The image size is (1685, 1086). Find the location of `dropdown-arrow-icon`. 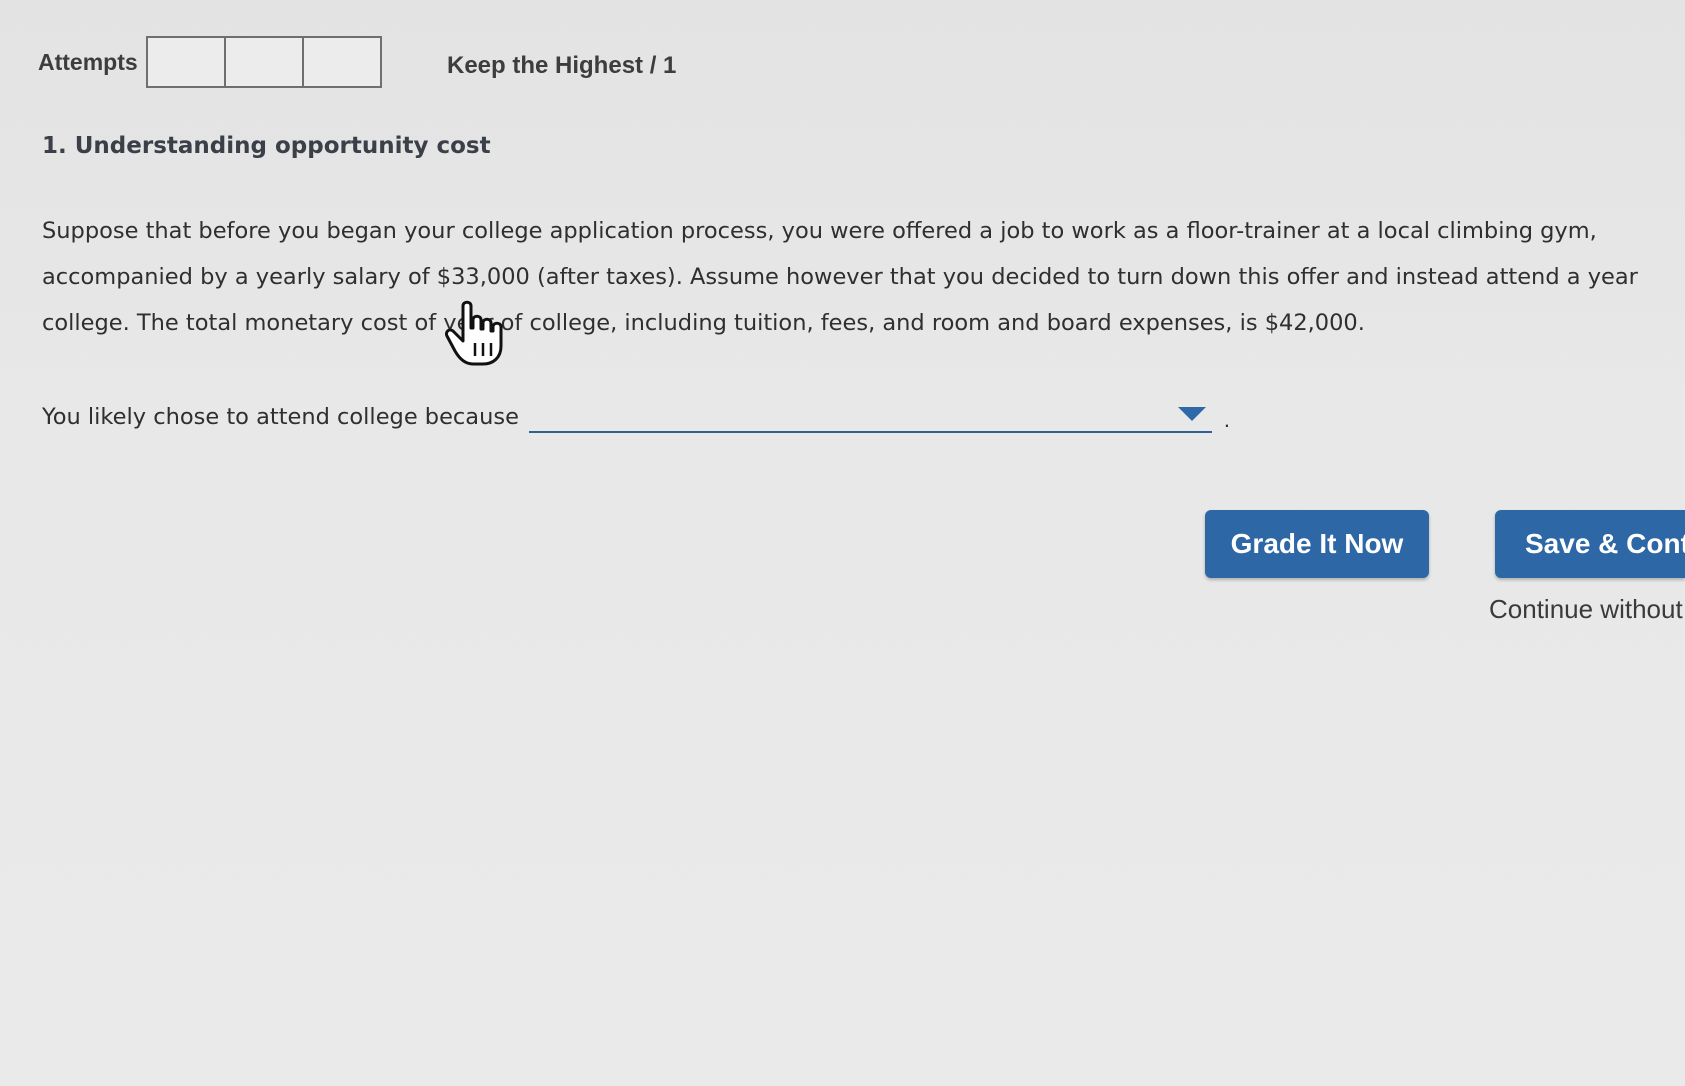

dropdown-arrow-icon is located at coordinates (1191, 414).